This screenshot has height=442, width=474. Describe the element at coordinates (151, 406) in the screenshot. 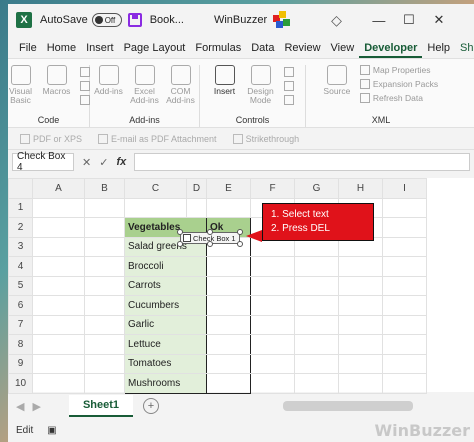

I see `add-sheet-button: +` at that location.